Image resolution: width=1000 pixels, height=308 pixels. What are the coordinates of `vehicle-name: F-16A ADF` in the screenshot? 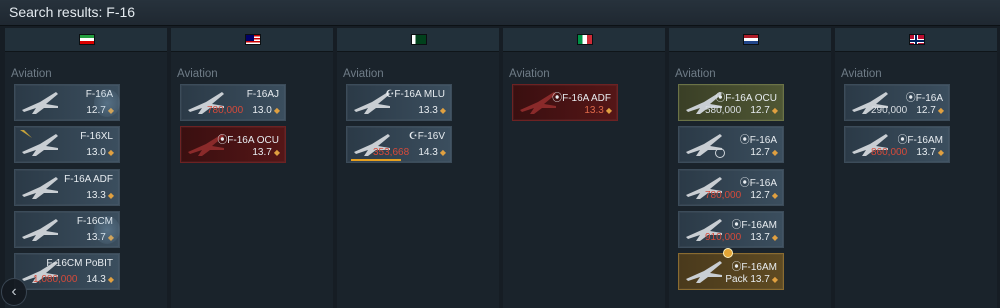 It's located at (88, 179).